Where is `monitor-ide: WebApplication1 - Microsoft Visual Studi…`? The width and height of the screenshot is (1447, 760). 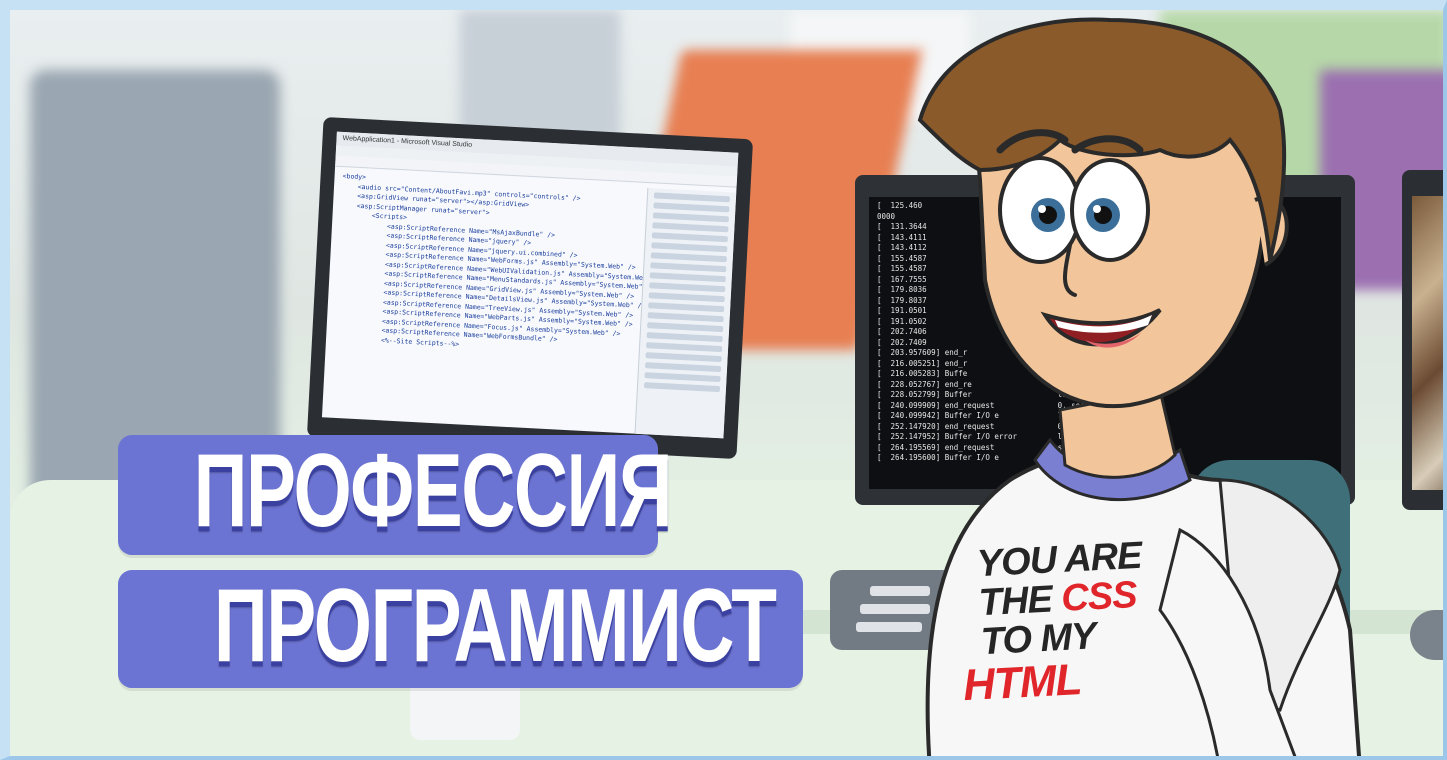
monitor-ide: WebApplication1 - Microsoft Visual Studi… is located at coordinates (530, 288).